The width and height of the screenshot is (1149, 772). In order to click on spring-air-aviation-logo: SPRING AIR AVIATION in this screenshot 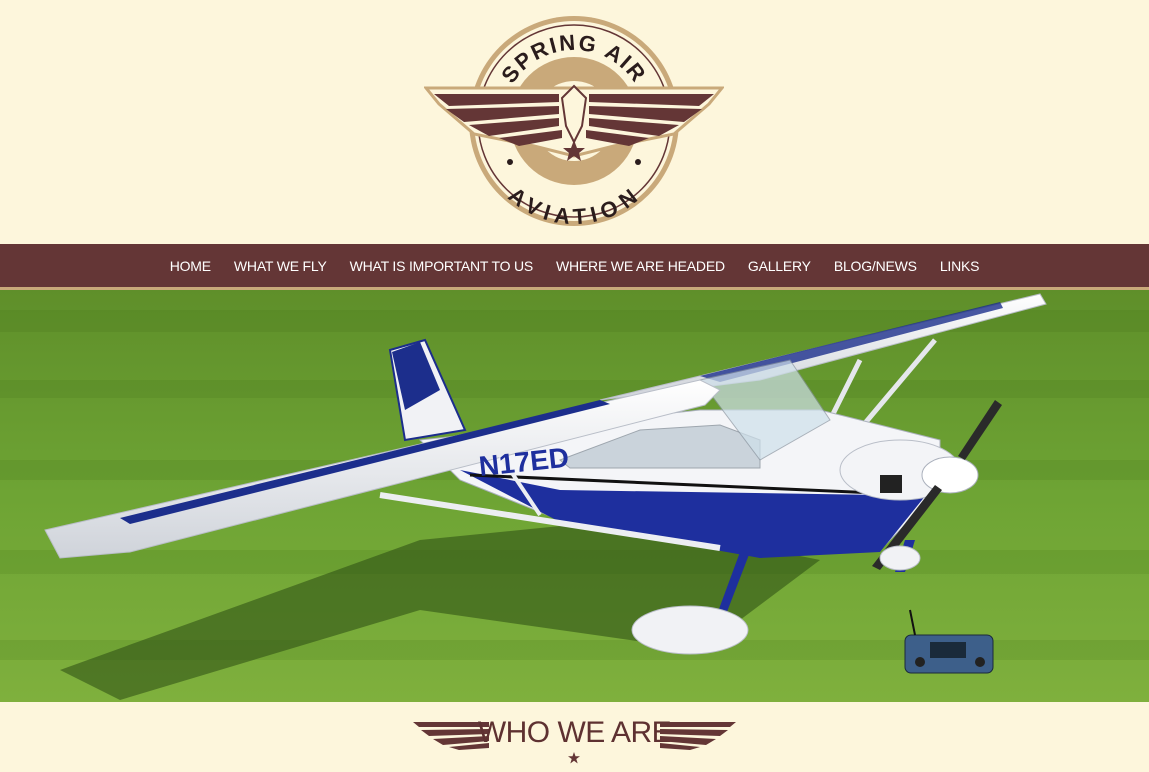, I will do `click(574, 121)`.